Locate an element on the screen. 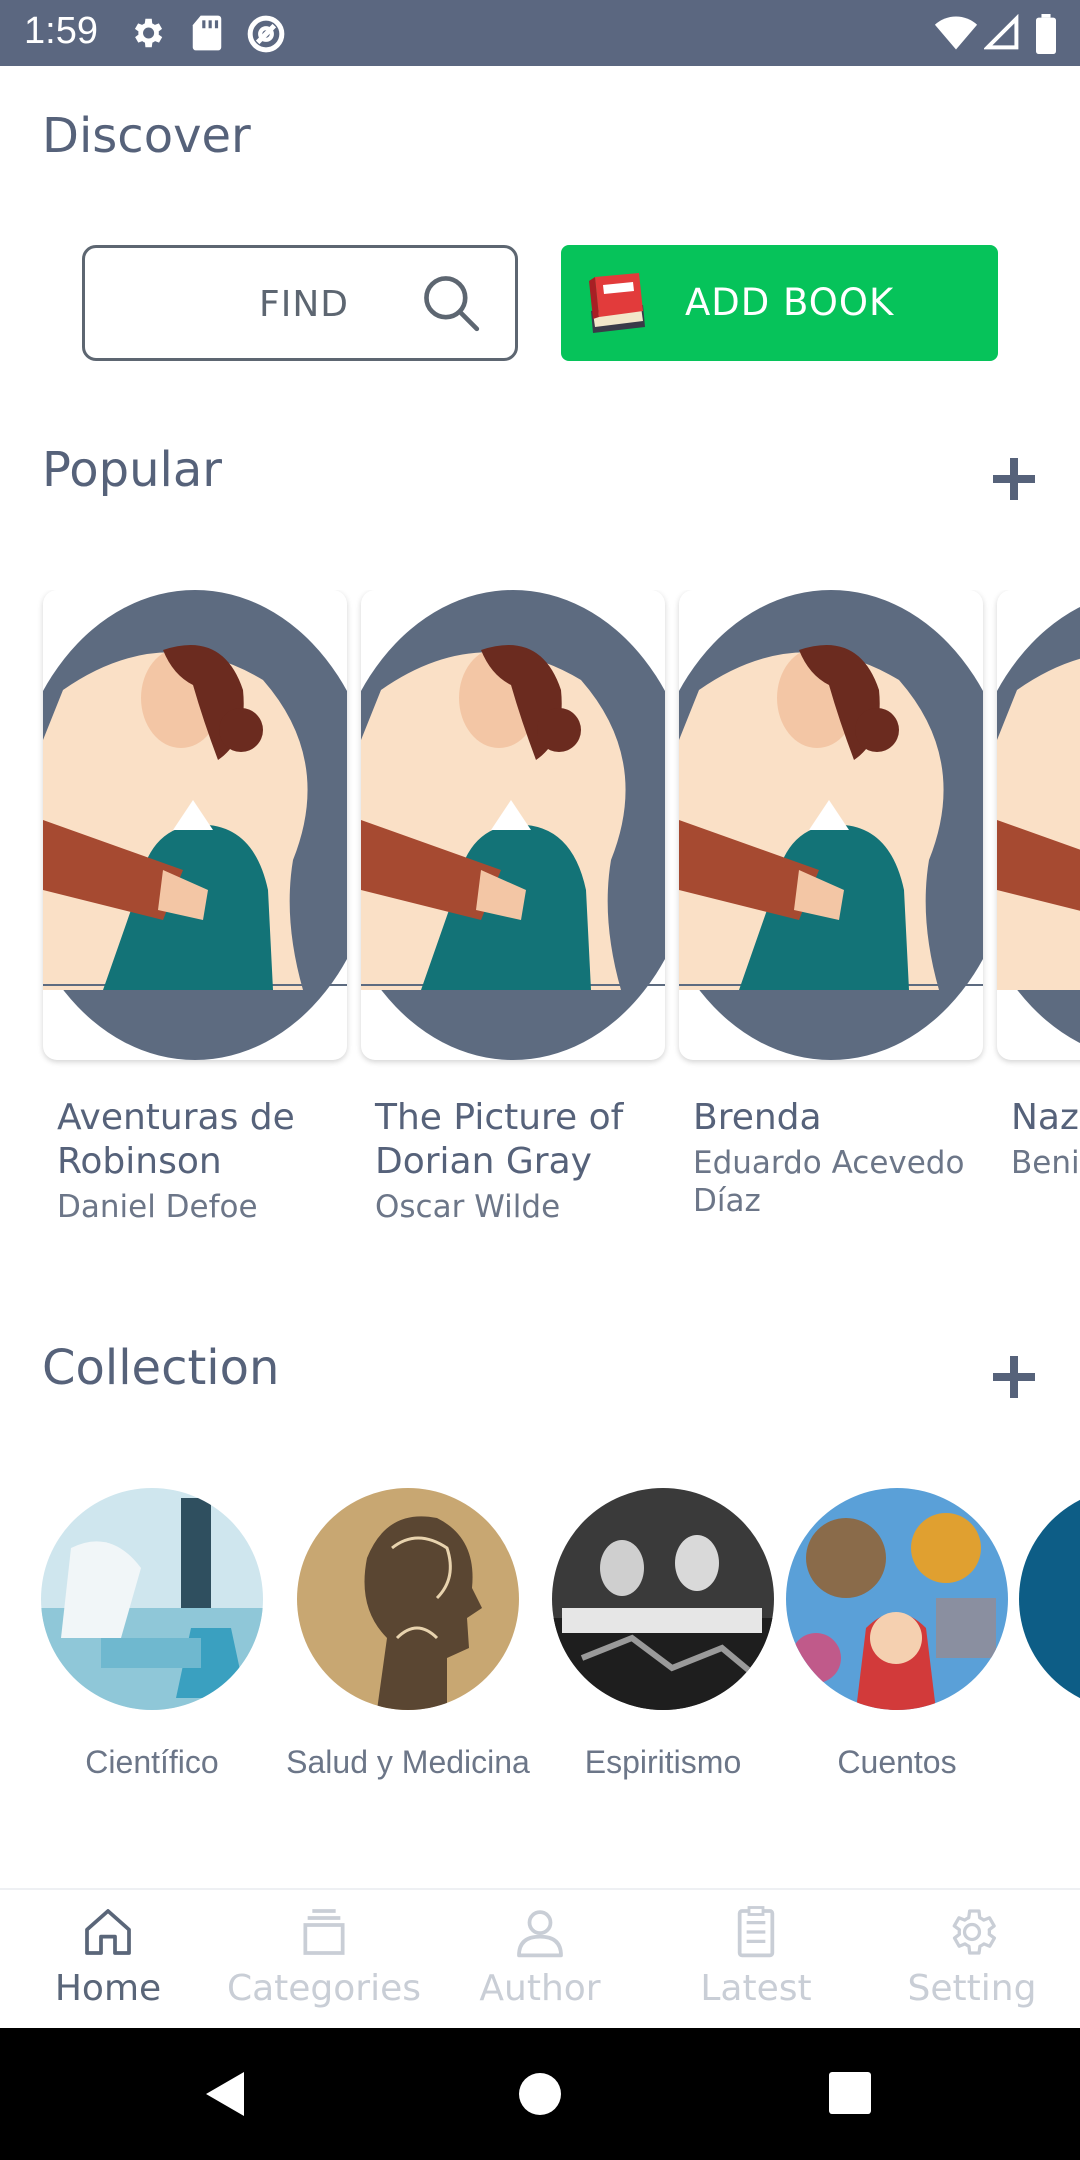  add-book-button: ADD BOOK is located at coordinates (779, 303).